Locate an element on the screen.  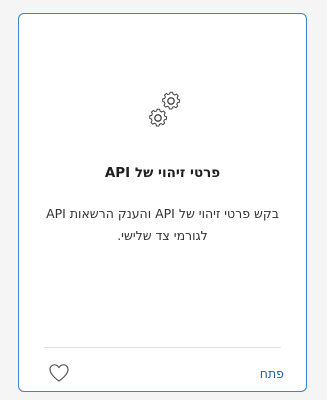
heart-outline-icon is located at coordinates (59, 373).